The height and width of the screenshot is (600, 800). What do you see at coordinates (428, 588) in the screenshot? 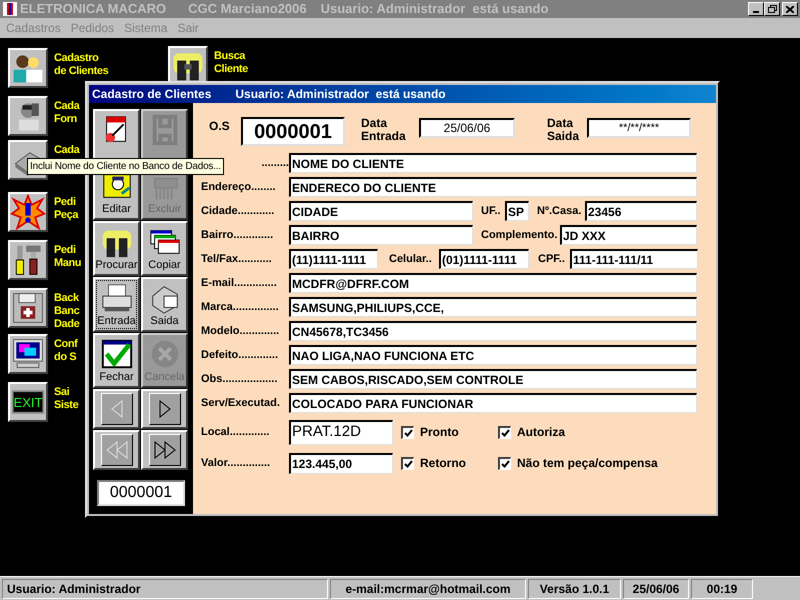
I see `status-field: e-mail:mcrmar@hotmail.com` at bounding box center [428, 588].